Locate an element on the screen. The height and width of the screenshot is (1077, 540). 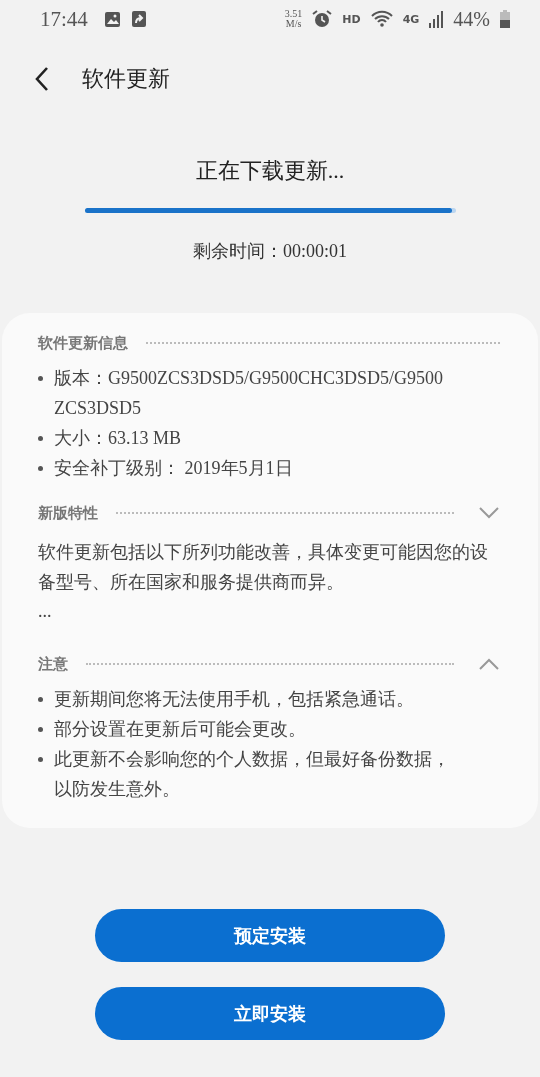
speed-value: 3.51 is located at coordinates (293, 14).